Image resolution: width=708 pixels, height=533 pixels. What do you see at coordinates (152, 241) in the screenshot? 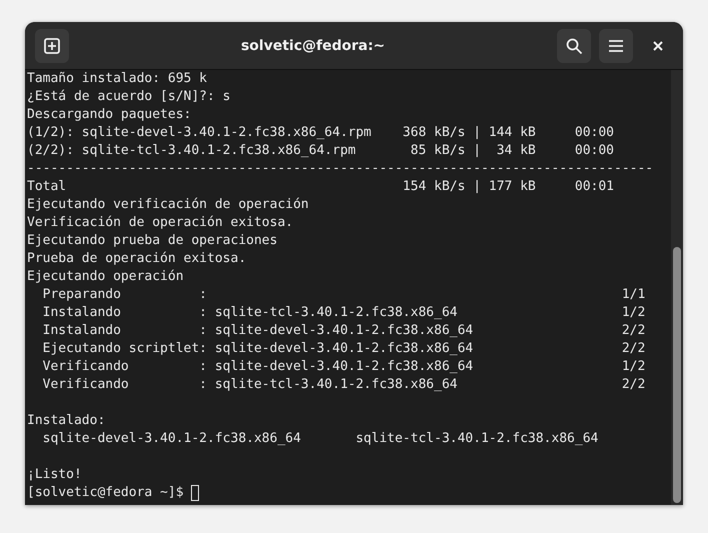
I see `terminal-line: Ejecutando prueba de operaciones` at bounding box center [152, 241].